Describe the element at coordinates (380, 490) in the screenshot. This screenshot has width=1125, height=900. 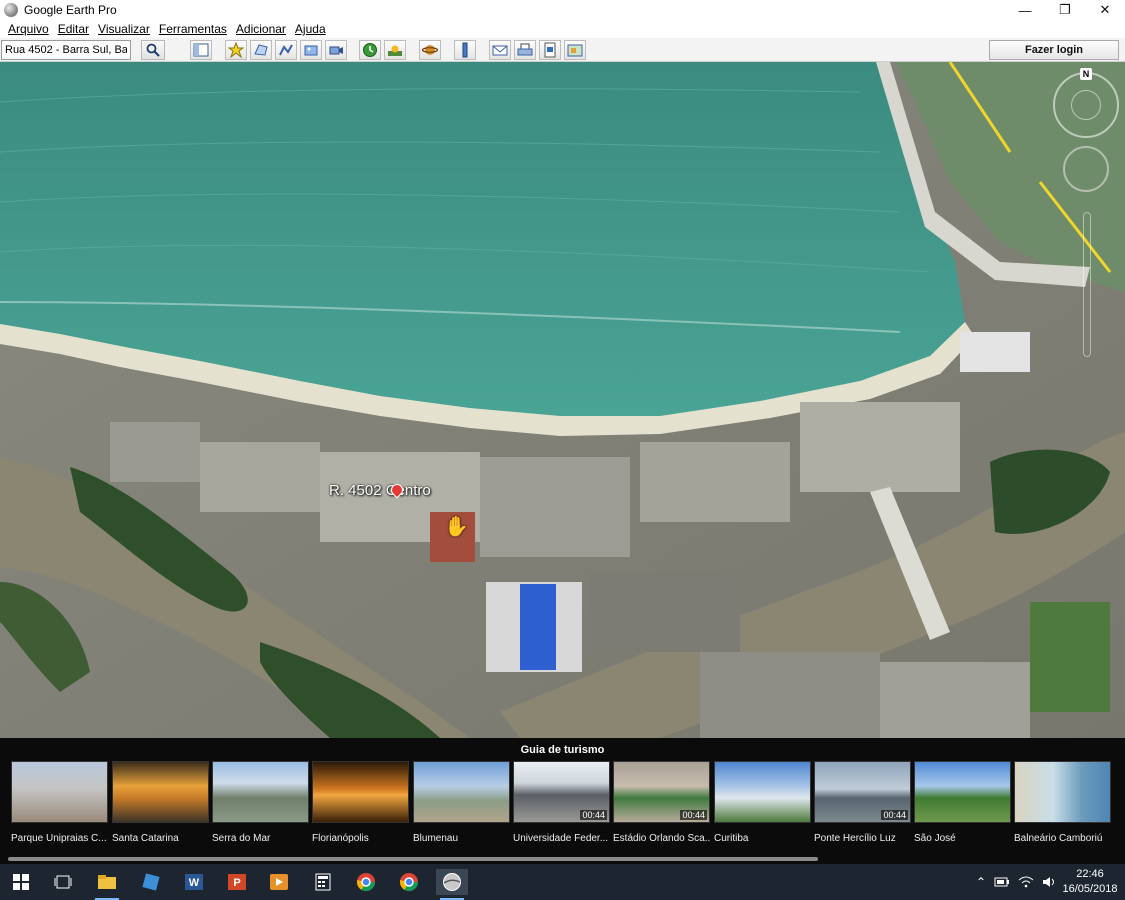
I see `placemark-label: R. 4502 Centro` at that location.